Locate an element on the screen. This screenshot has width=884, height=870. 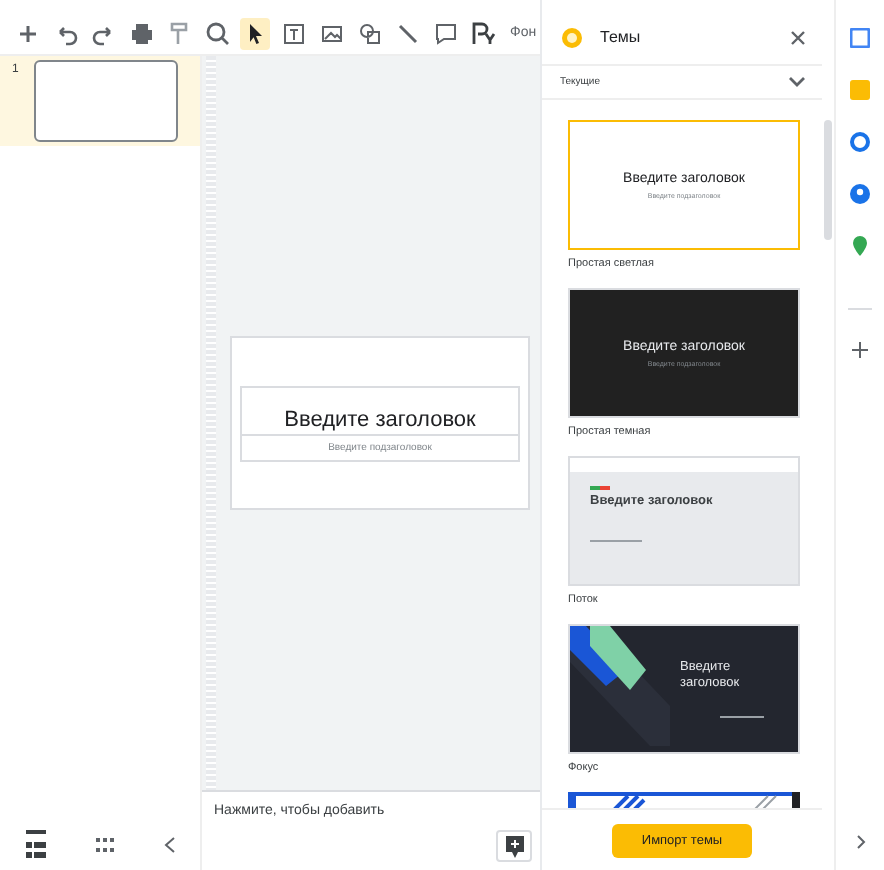
explore-button is located at coordinates (514, 846).